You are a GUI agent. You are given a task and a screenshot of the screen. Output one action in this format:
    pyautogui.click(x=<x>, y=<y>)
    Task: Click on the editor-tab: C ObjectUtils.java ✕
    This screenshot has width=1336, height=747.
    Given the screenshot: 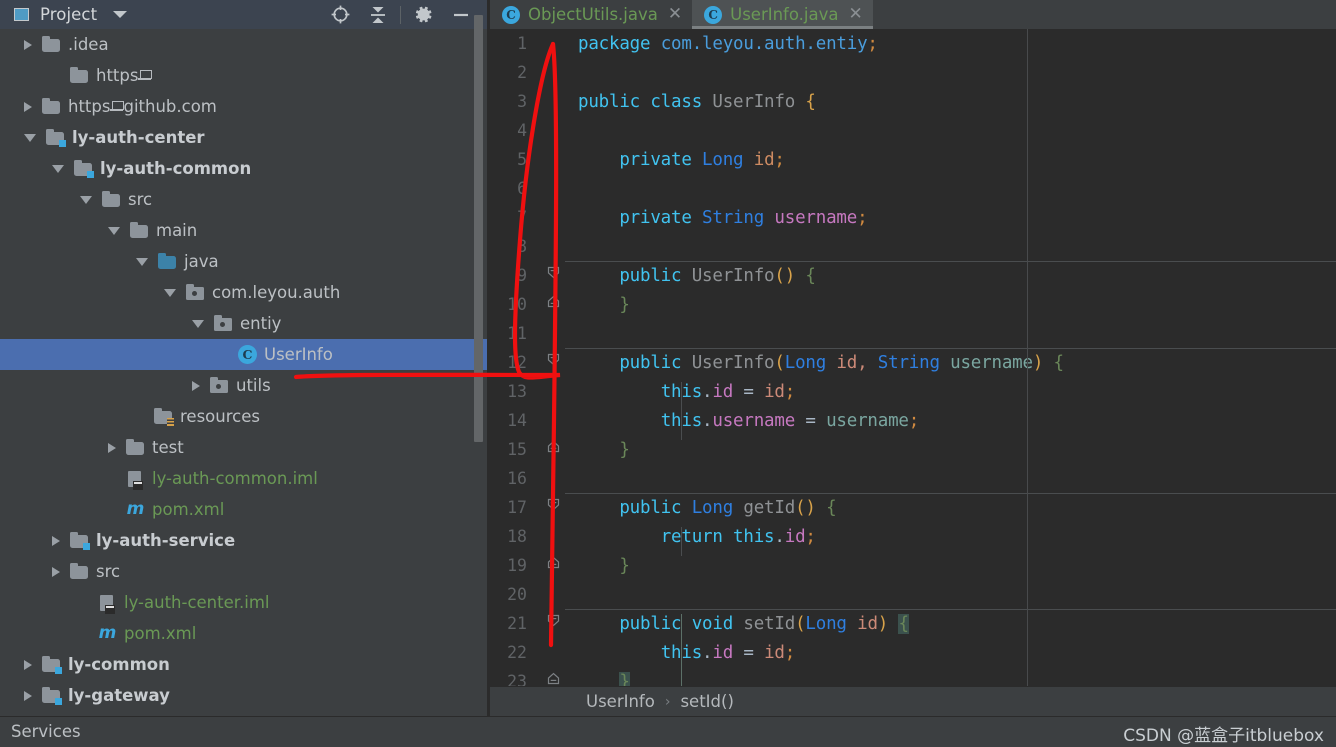 What is the action you would take?
    pyautogui.click(x=591, y=14)
    